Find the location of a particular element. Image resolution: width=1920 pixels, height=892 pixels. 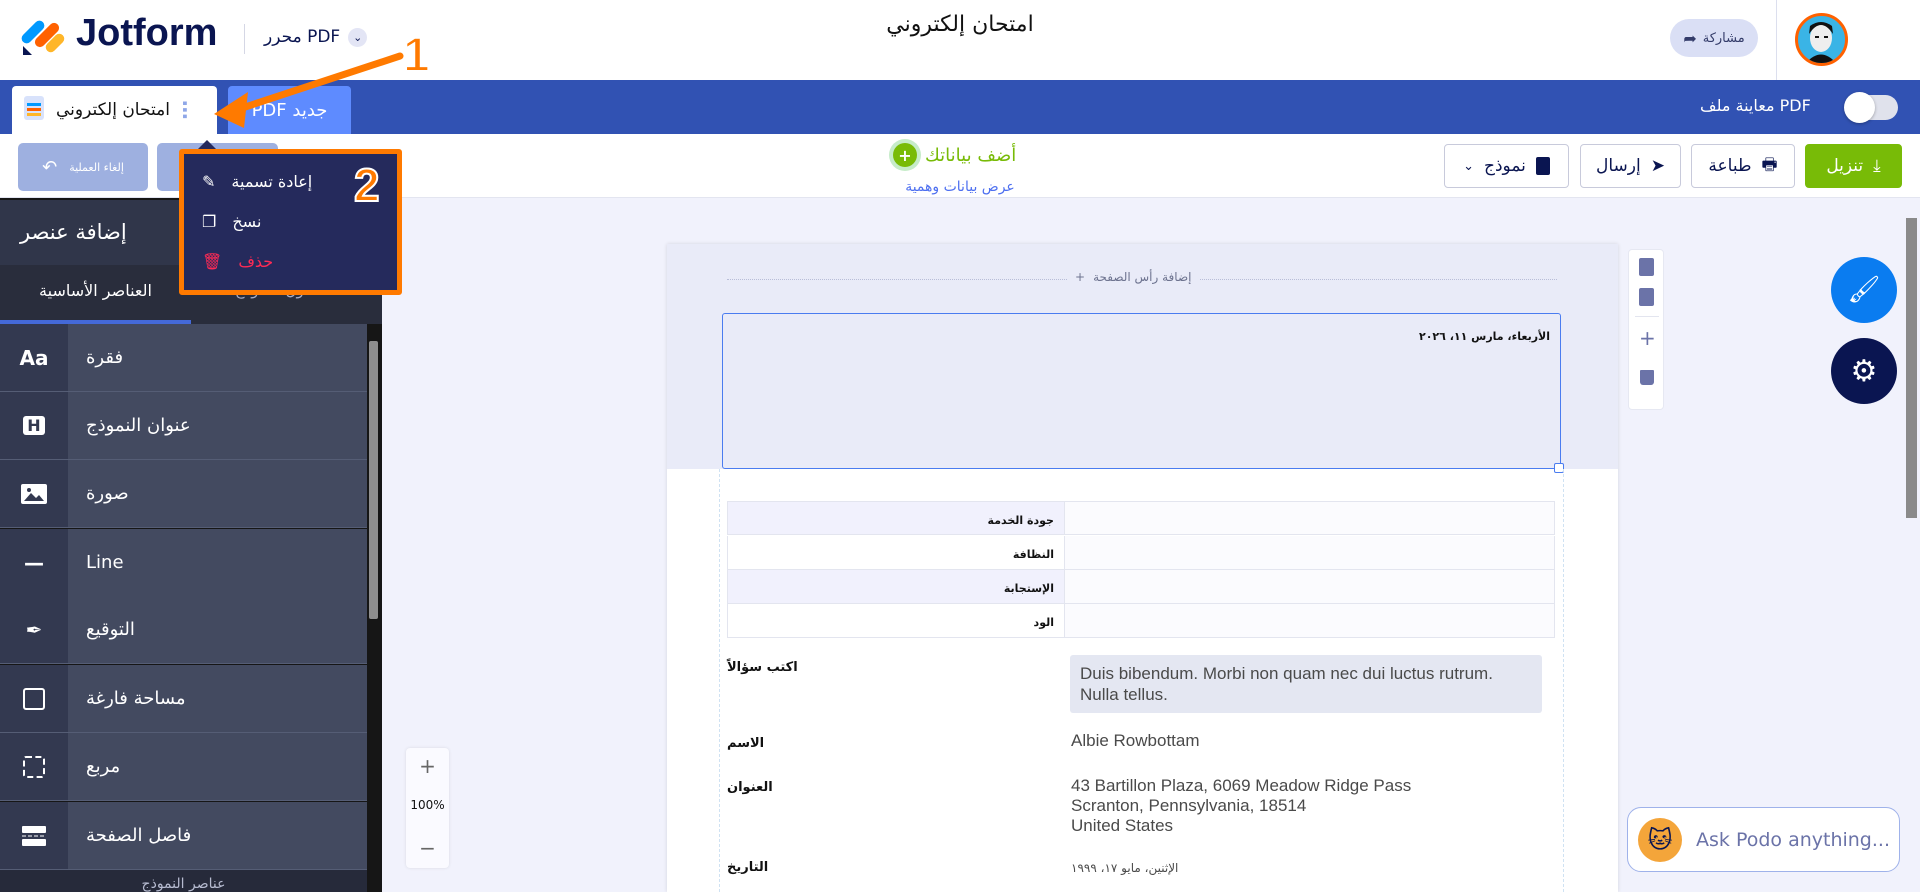

line-icon: — is located at coordinates (34, 562).